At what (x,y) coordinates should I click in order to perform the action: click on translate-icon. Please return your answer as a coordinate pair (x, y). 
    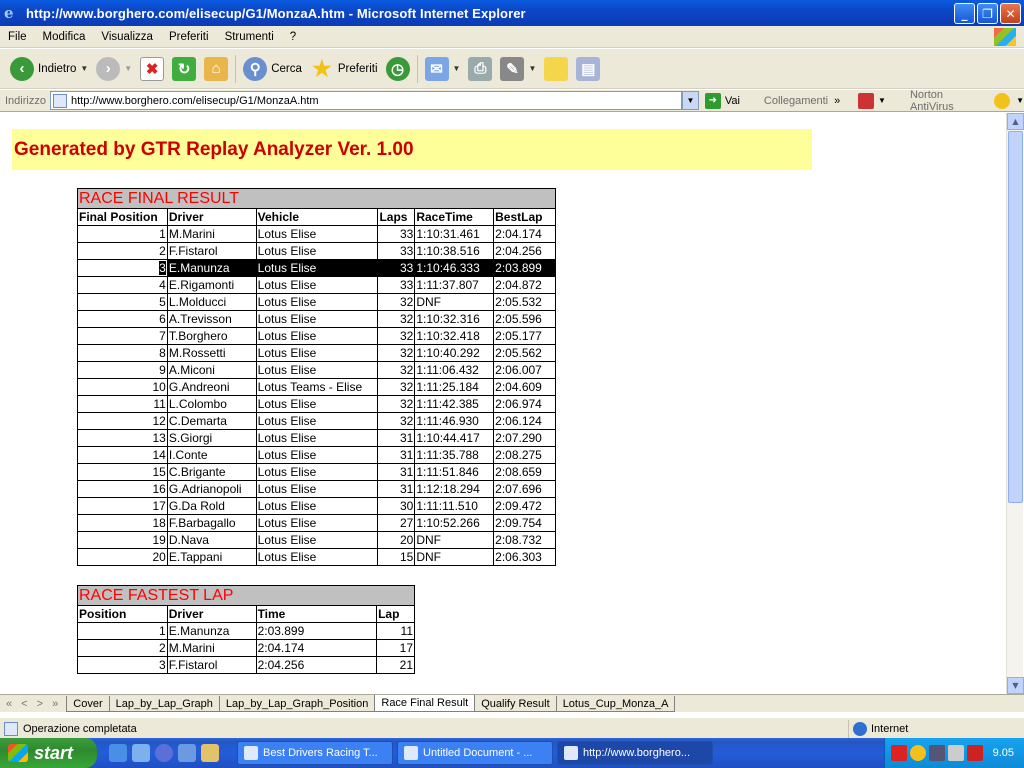
    Looking at the image, I should click on (866, 100).